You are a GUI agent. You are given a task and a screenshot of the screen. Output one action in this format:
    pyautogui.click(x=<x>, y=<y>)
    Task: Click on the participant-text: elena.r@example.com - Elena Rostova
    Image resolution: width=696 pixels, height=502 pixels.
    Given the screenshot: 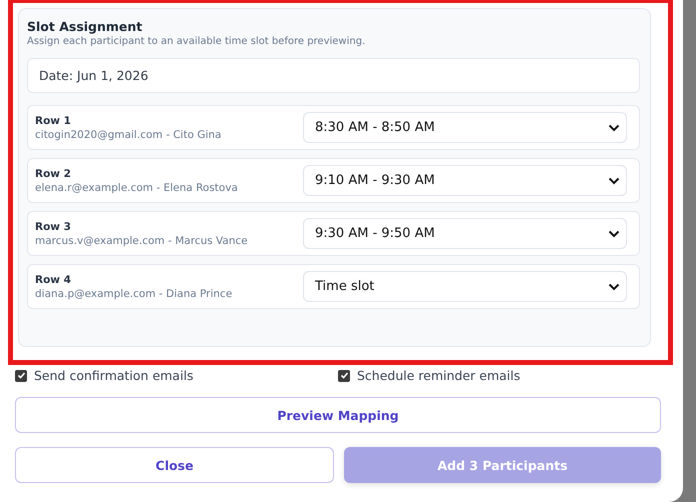 What is the action you would take?
    pyautogui.click(x=136, y=188)
    